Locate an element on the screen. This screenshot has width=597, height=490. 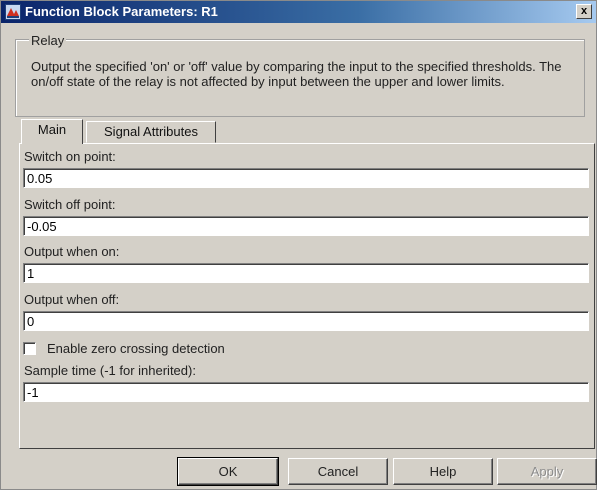
zero-crossing-label: Enable zero crossing detection is located at coordinates (136, 348).